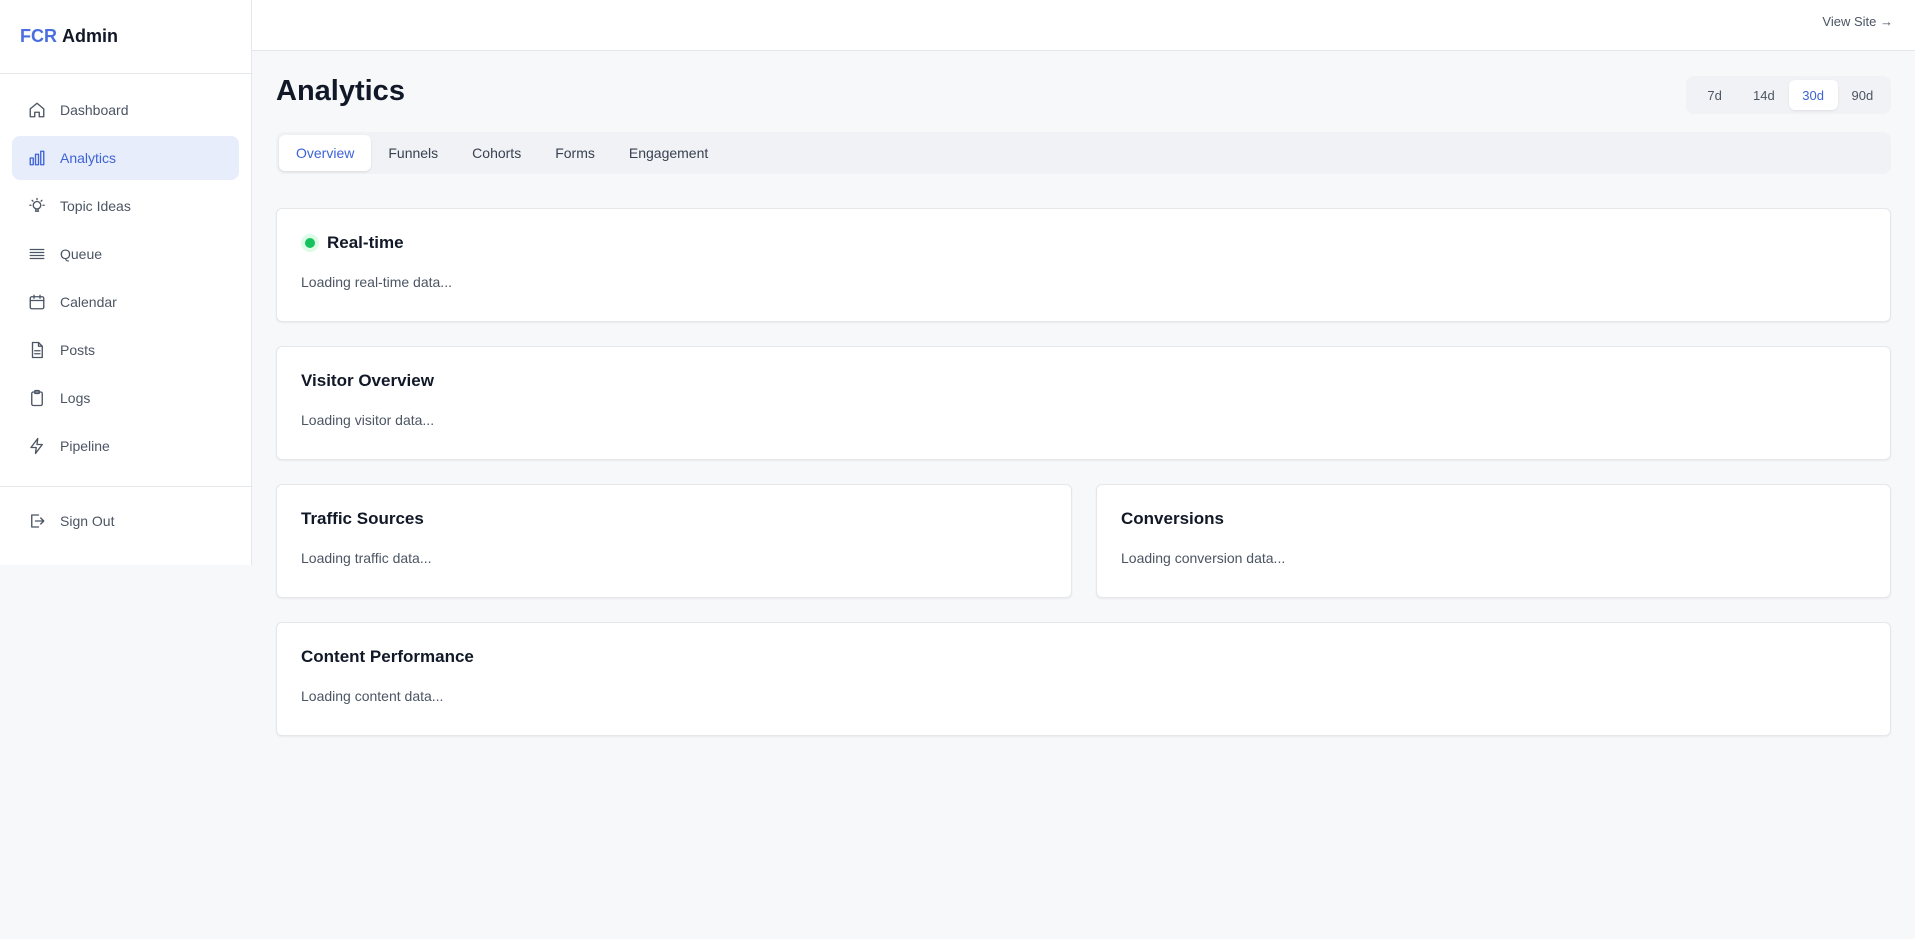 This screenshot has height=939, width=1915. I want to click on view-site-link: View Site →, so click(1857, 21).